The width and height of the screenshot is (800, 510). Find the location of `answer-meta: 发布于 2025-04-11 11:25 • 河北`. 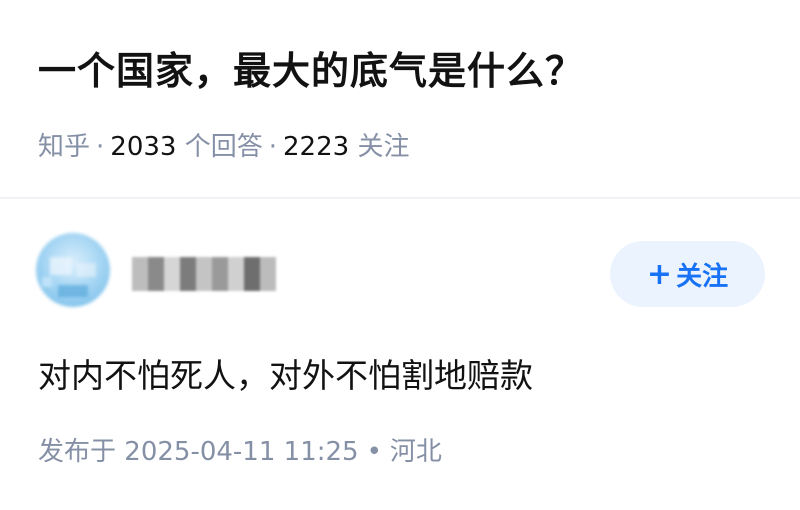

answer-meta: 发布于 2025-04-11 11:25 • 河北 is located at coordinates (240, 449).